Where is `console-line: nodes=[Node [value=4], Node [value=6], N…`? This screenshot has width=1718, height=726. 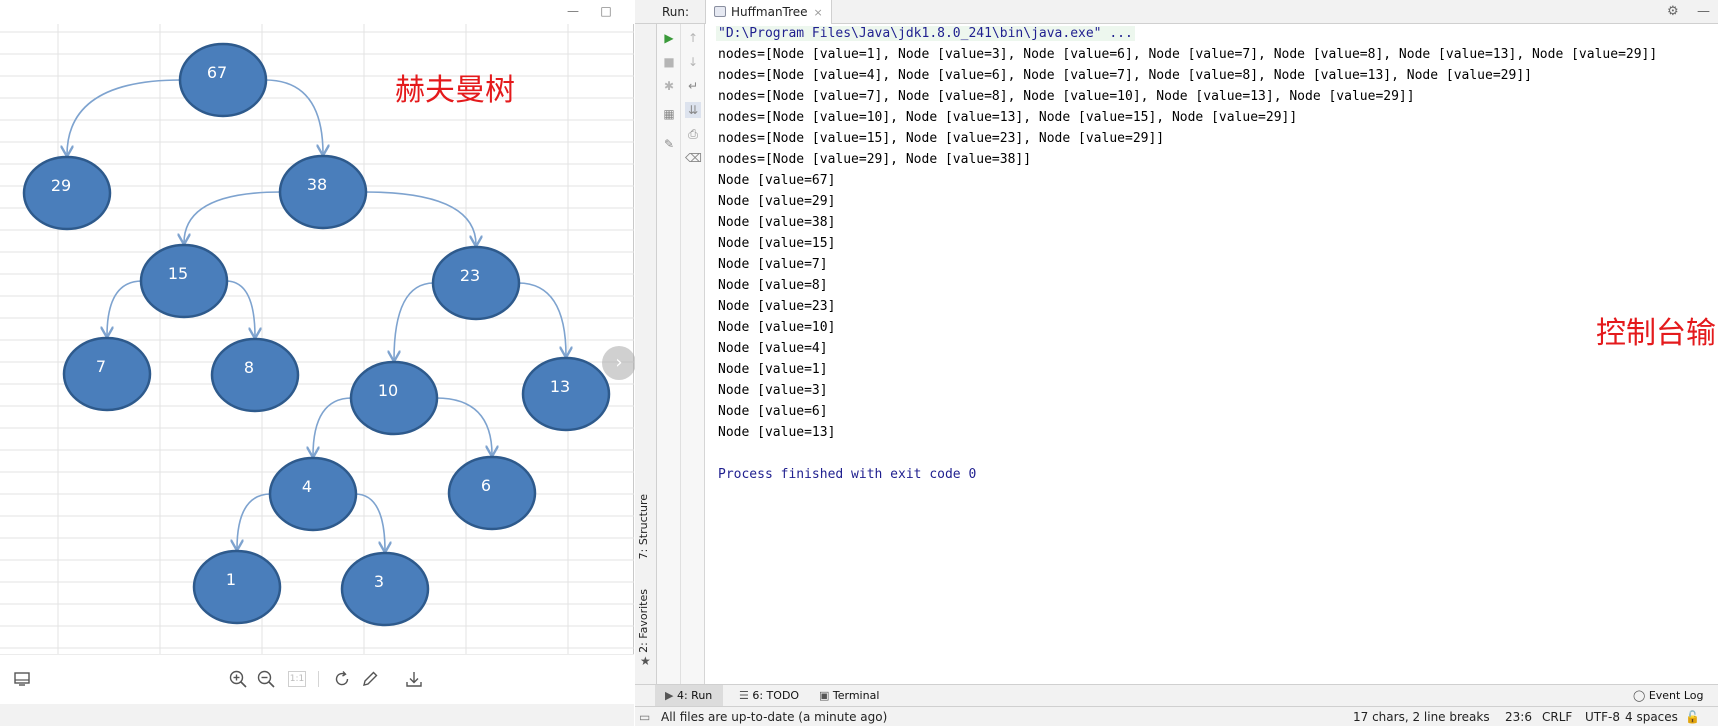
console-line: nodes=[Node [value=4], Node [value=6], N… is located at coordinates (1125, 75).